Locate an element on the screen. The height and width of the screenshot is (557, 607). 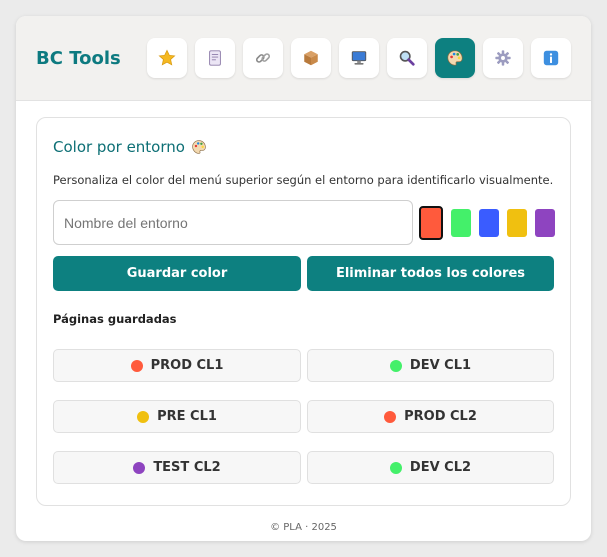
saved-page-label: TEST CL2 is located at coordinates (187, 467).